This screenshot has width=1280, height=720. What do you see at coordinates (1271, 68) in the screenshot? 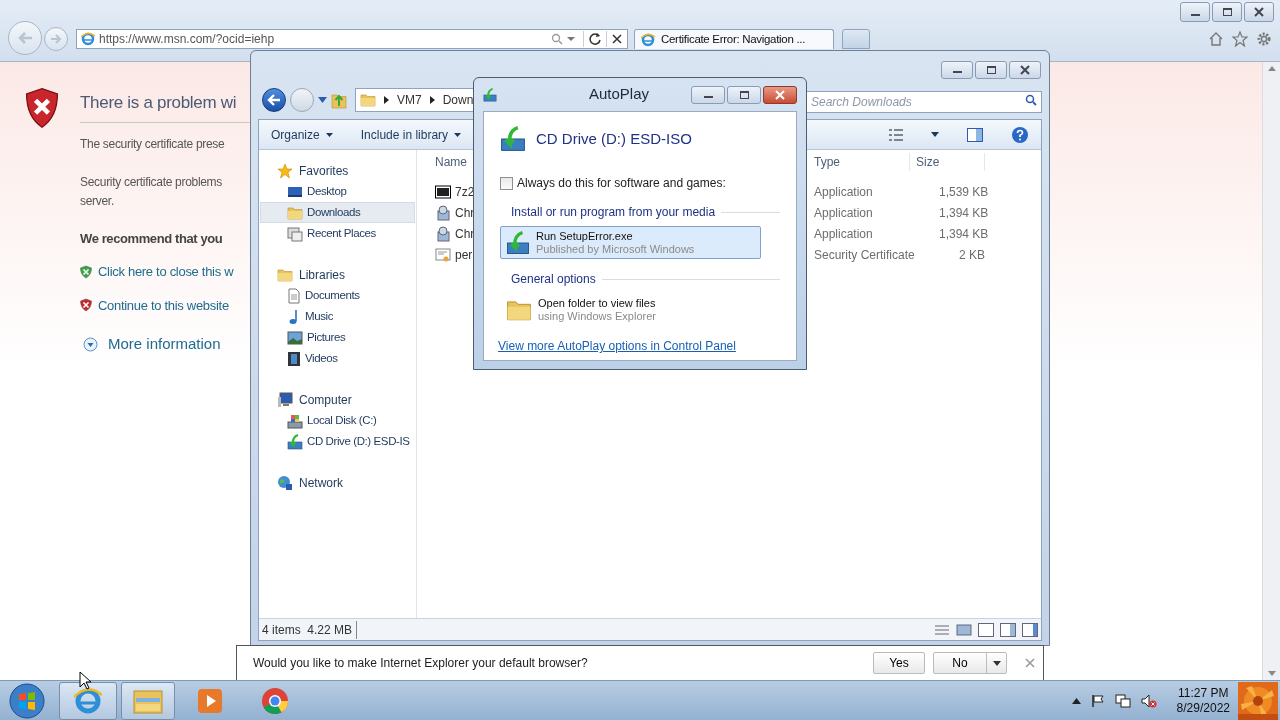
I see `scroll-up-icon` at bounding box center [1271, 68].